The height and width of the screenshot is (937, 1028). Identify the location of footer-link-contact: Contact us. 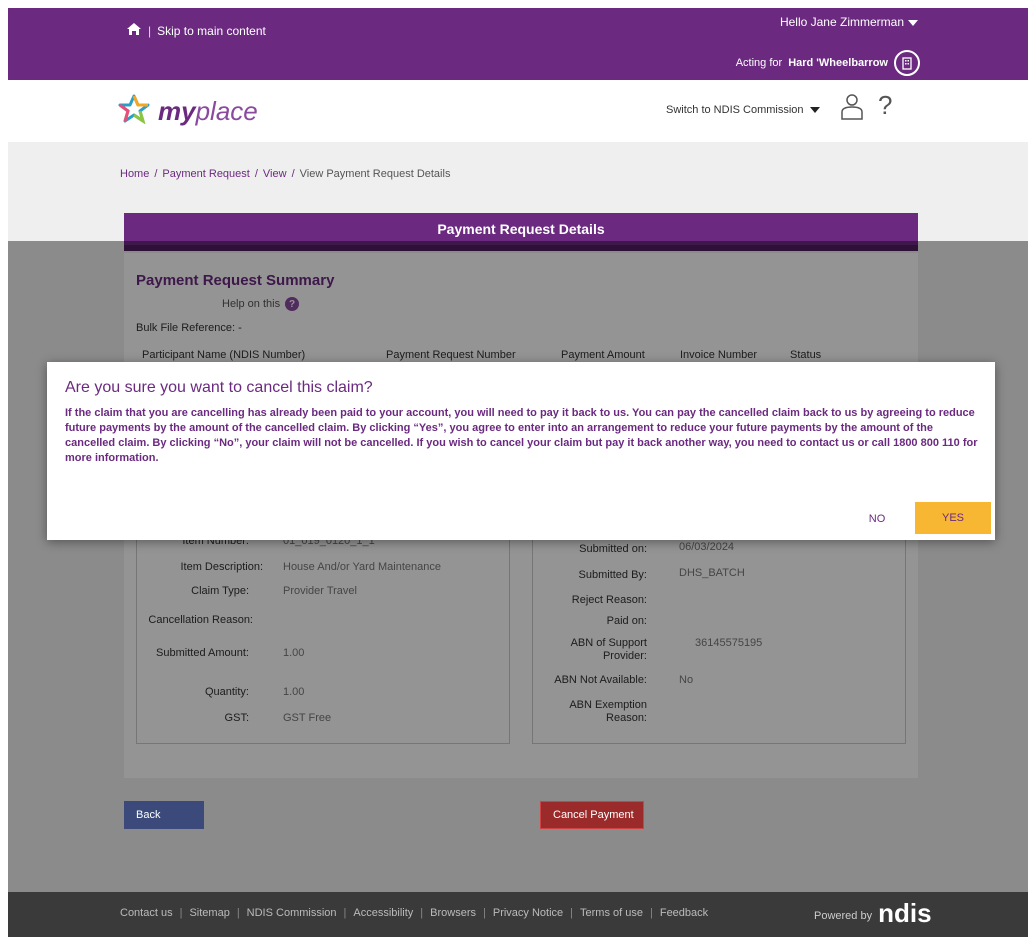
(146, 913).